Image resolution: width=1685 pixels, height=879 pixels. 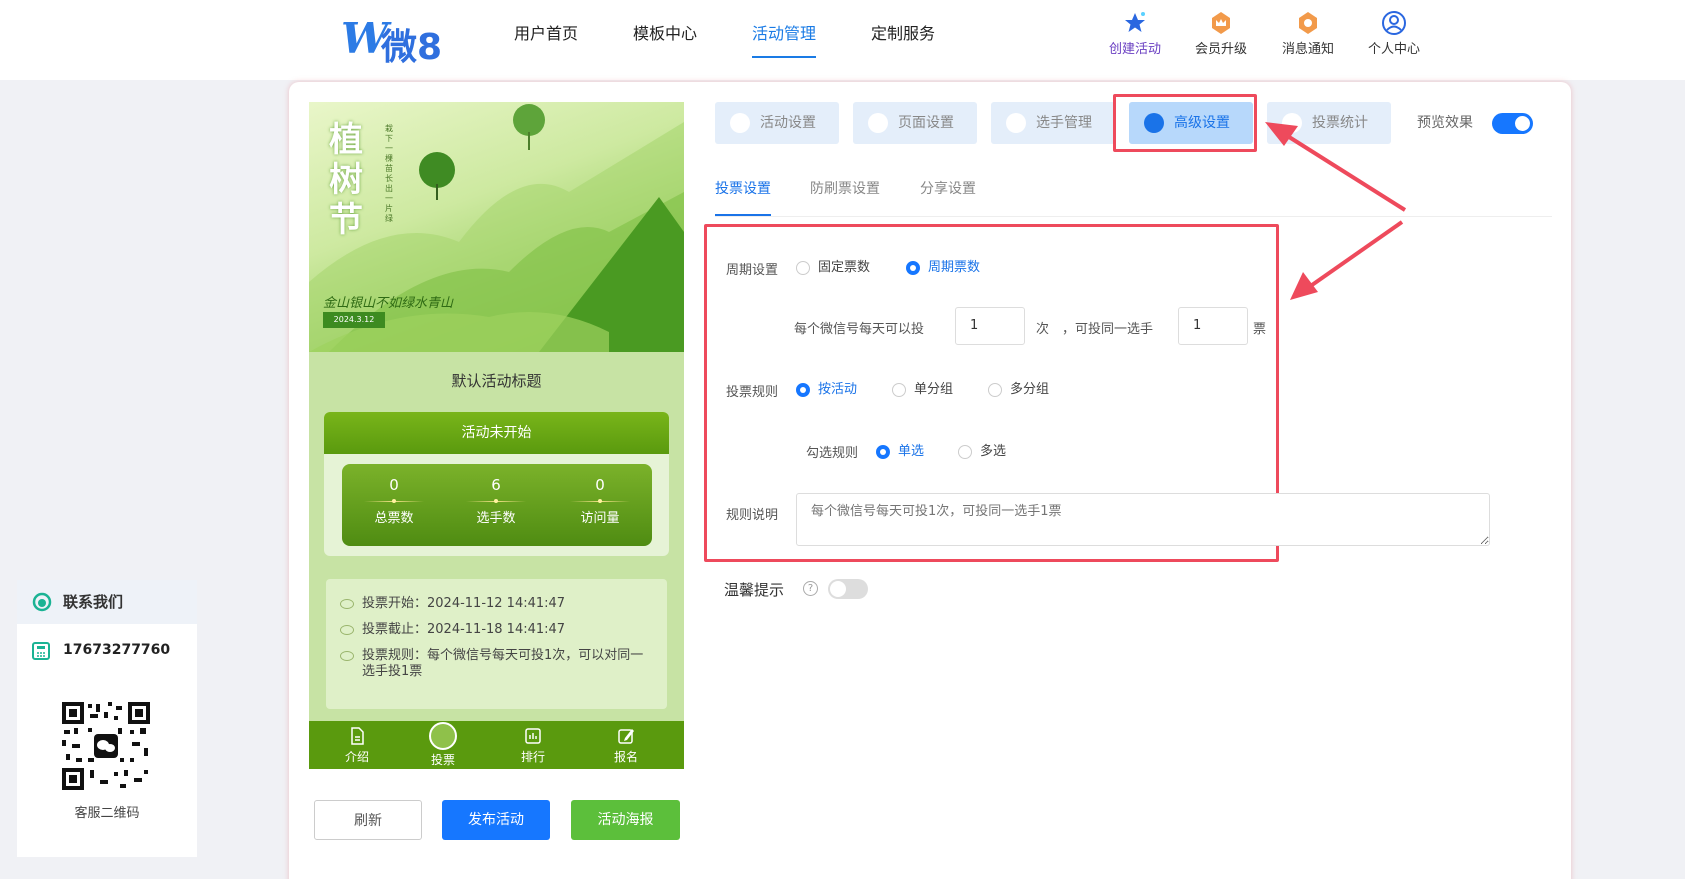 I want to click on tab-vote: 投票, so click(x=443, y=745).